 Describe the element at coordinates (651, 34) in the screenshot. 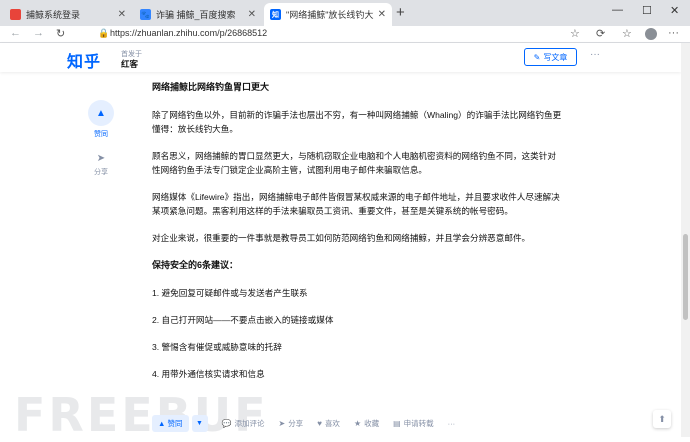

I see `profile-avatar` at that location.